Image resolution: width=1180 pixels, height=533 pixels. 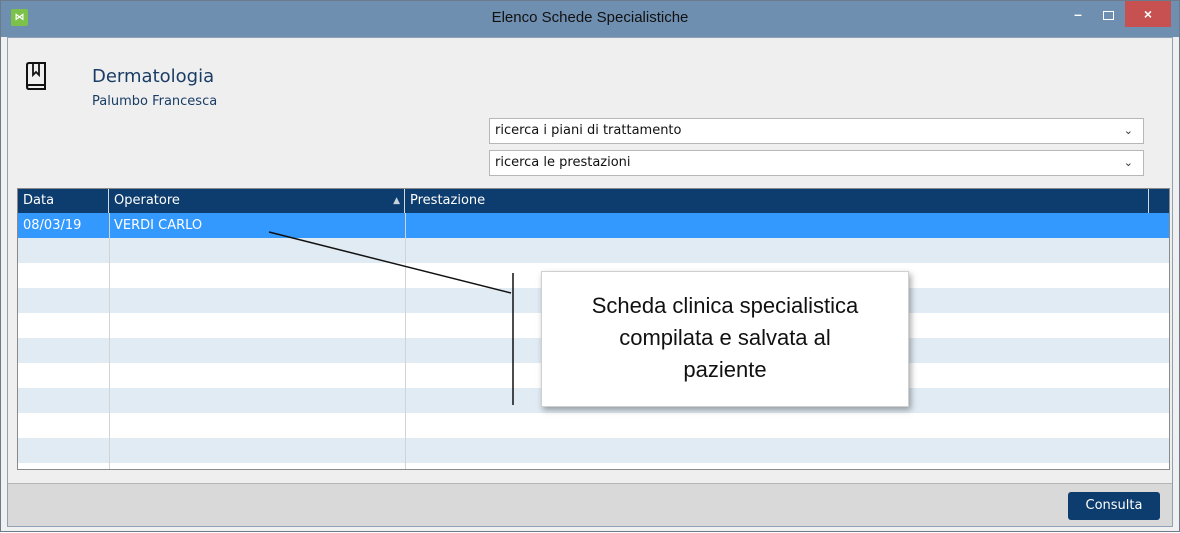 I want to click on callout-line-2: compilata e salvata al, so click(x=725, y=337).